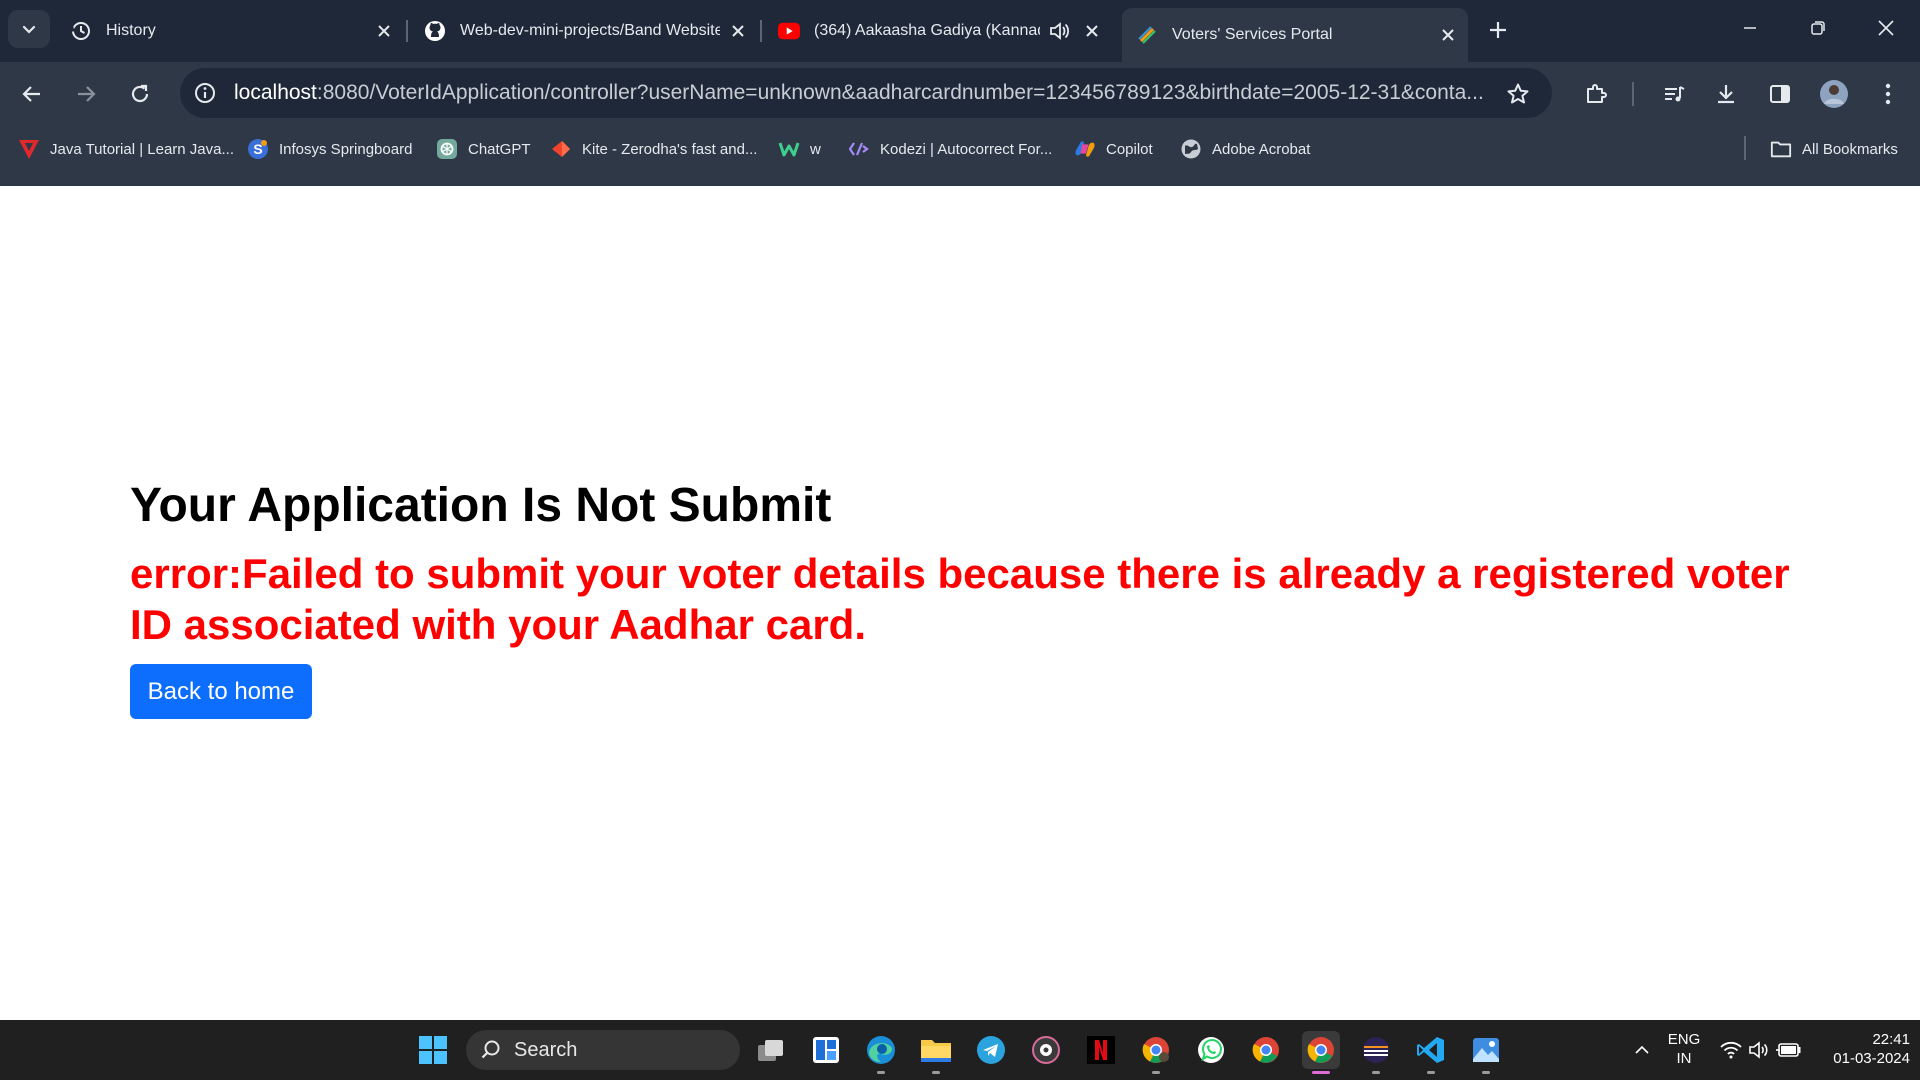 This screenshot has width=1920, height=1080. Describe the element at coordinates (1156, 1050) in the screenshot. I see `chrome-profile-icon` at that location.